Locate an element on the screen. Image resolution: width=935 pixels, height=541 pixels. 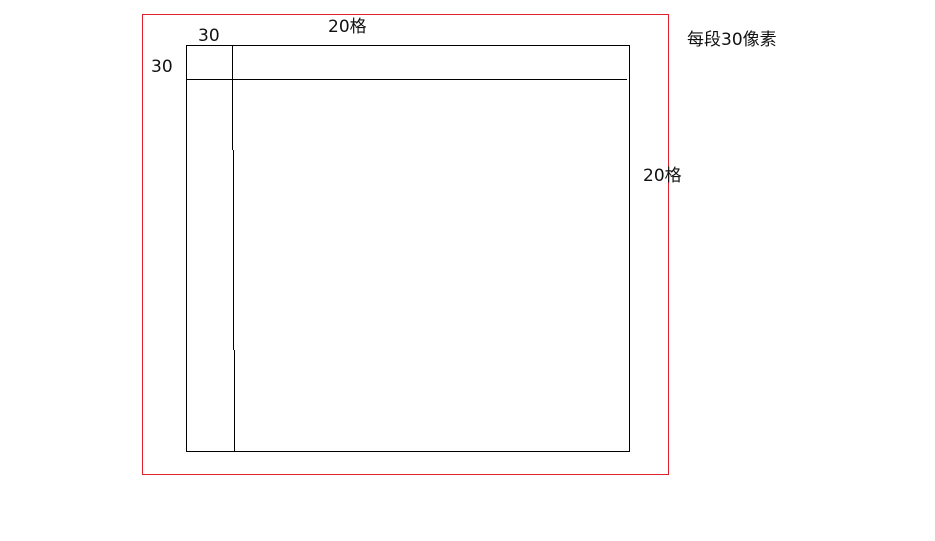
segment-size-note: 每段30像素 is located at coordinates (732, 40).